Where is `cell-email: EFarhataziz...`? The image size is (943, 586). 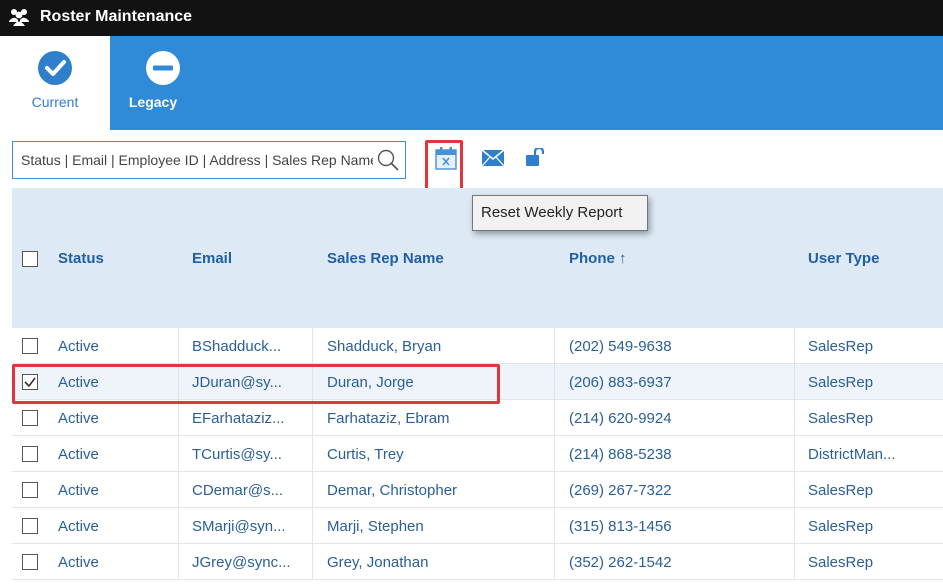
cell-email: EFarhataziz... is located at coordinates (238, 418).